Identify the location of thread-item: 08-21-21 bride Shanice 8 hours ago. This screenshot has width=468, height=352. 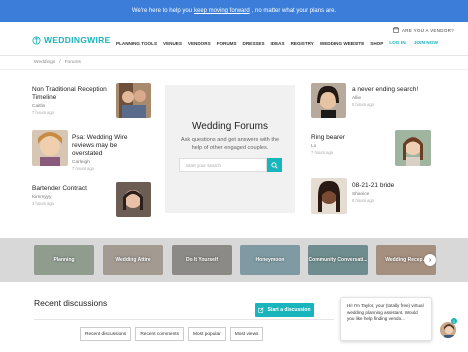
(397, 192).